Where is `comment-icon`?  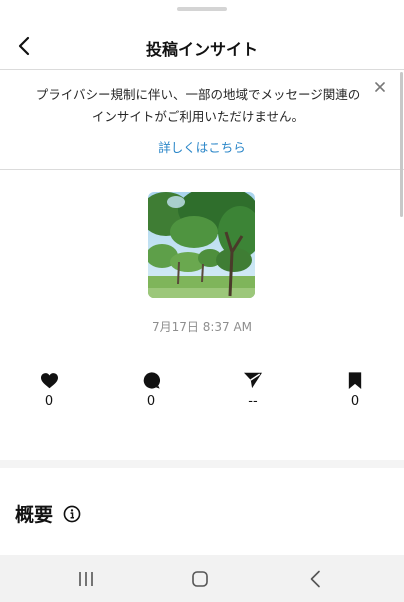
comment-icon is located at coordinates (151, 380).